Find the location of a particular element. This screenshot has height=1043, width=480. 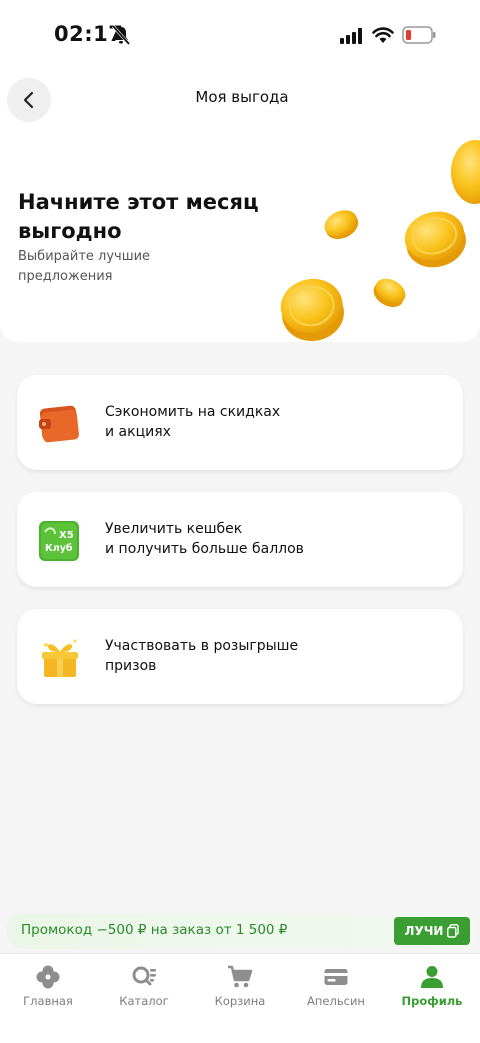

tab-profile: Профиль is located at coordinates (432, 990).